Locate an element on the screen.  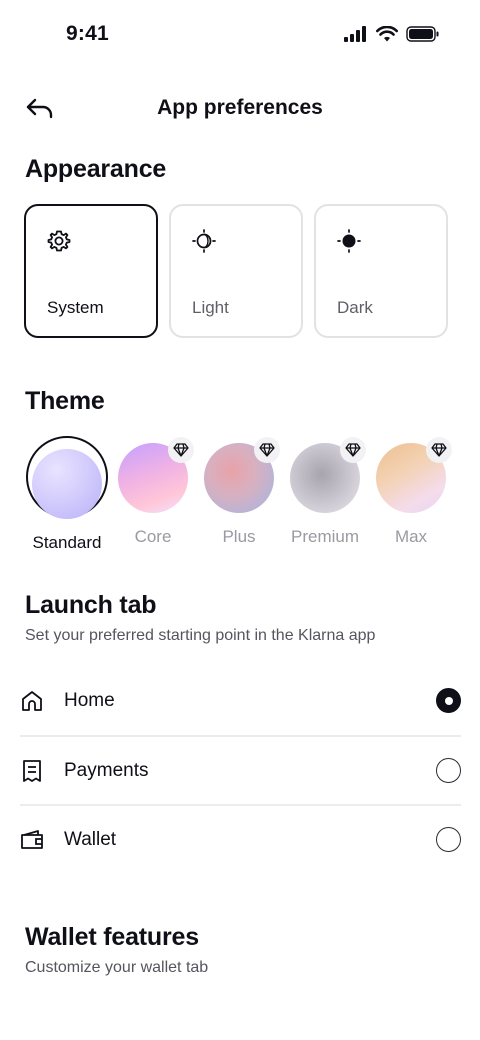
status-icons is located at coordinates (392, 34).